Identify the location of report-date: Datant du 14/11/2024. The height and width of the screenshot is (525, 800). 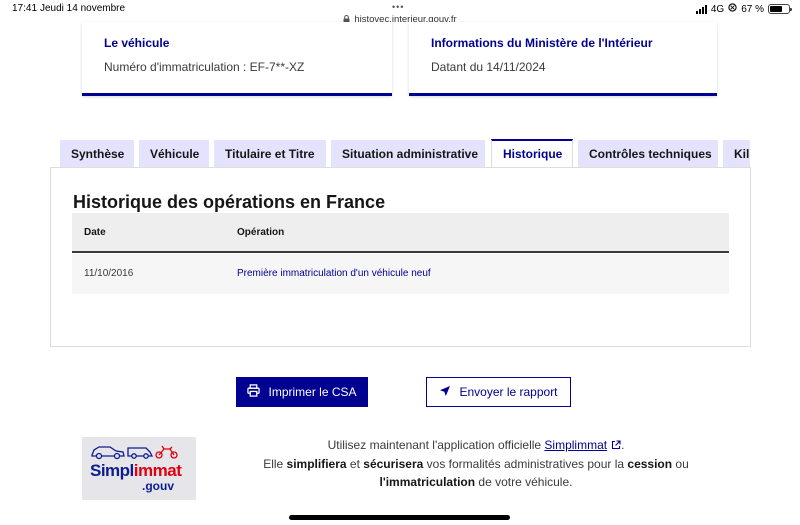
(488, 67).